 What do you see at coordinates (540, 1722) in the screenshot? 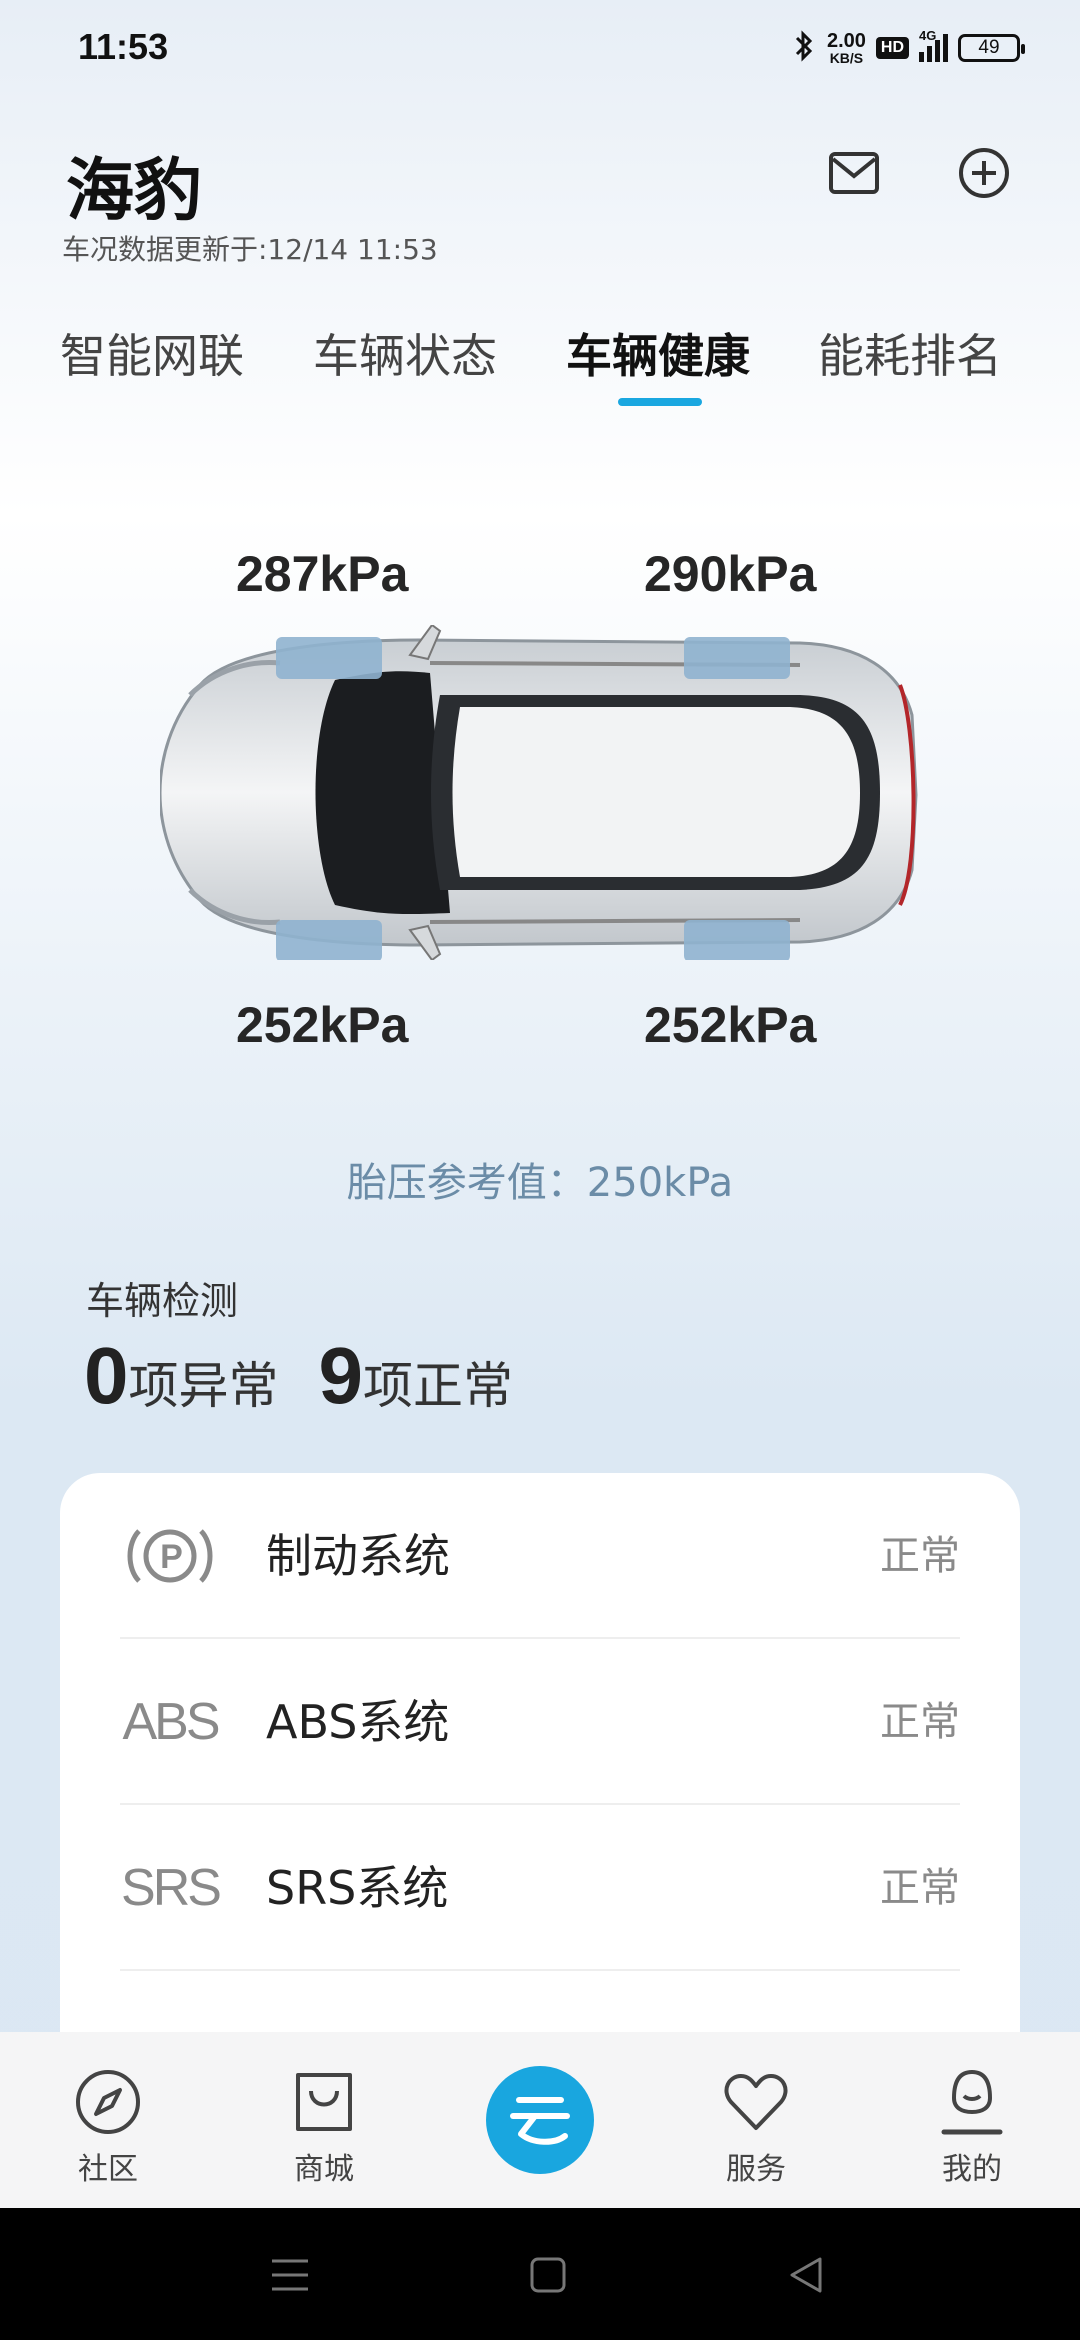
I see `list-item: ABS ABS系统 正常` at bounding box center [540, 1722].